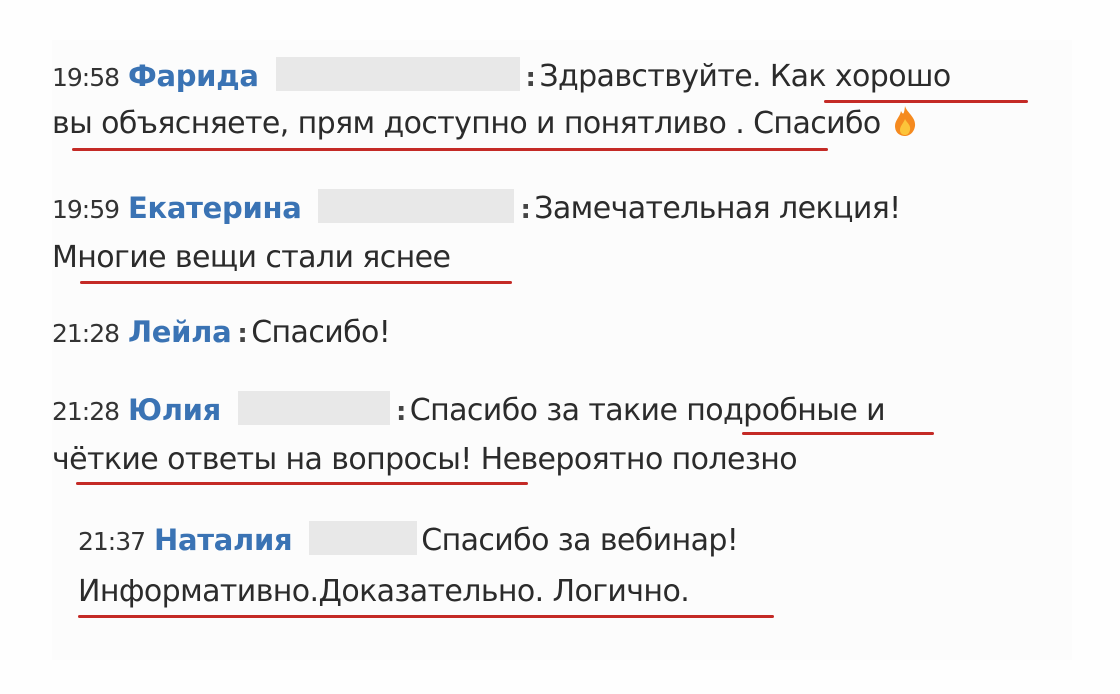  I want to click on fire-icon, so click(905, 127).